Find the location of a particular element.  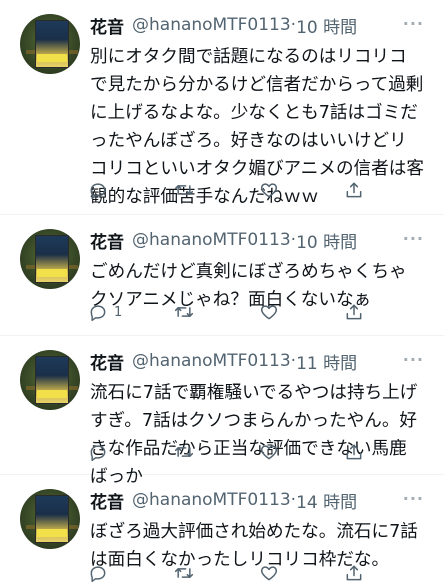

timestamp: 14 時間 is located at coordinates (326, 500).